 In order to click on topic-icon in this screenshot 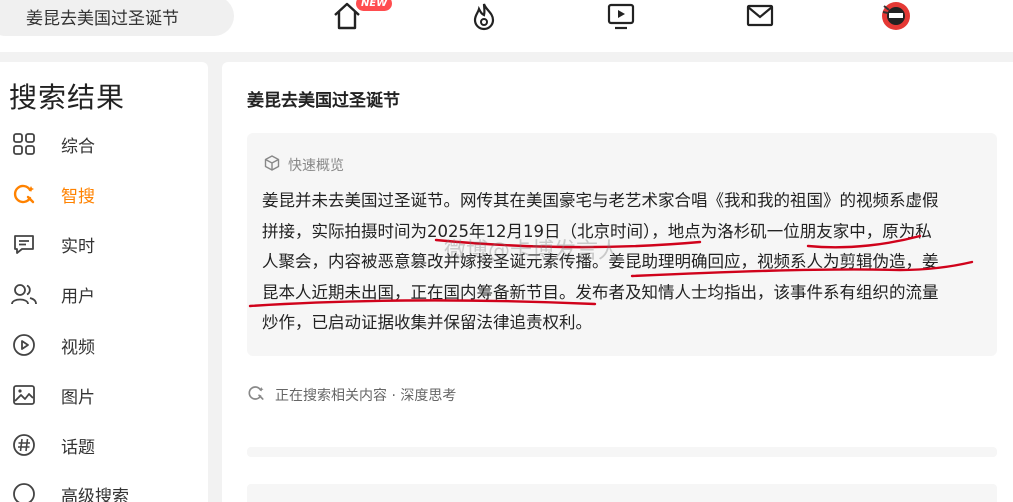, I will do `click(24, 445)`.